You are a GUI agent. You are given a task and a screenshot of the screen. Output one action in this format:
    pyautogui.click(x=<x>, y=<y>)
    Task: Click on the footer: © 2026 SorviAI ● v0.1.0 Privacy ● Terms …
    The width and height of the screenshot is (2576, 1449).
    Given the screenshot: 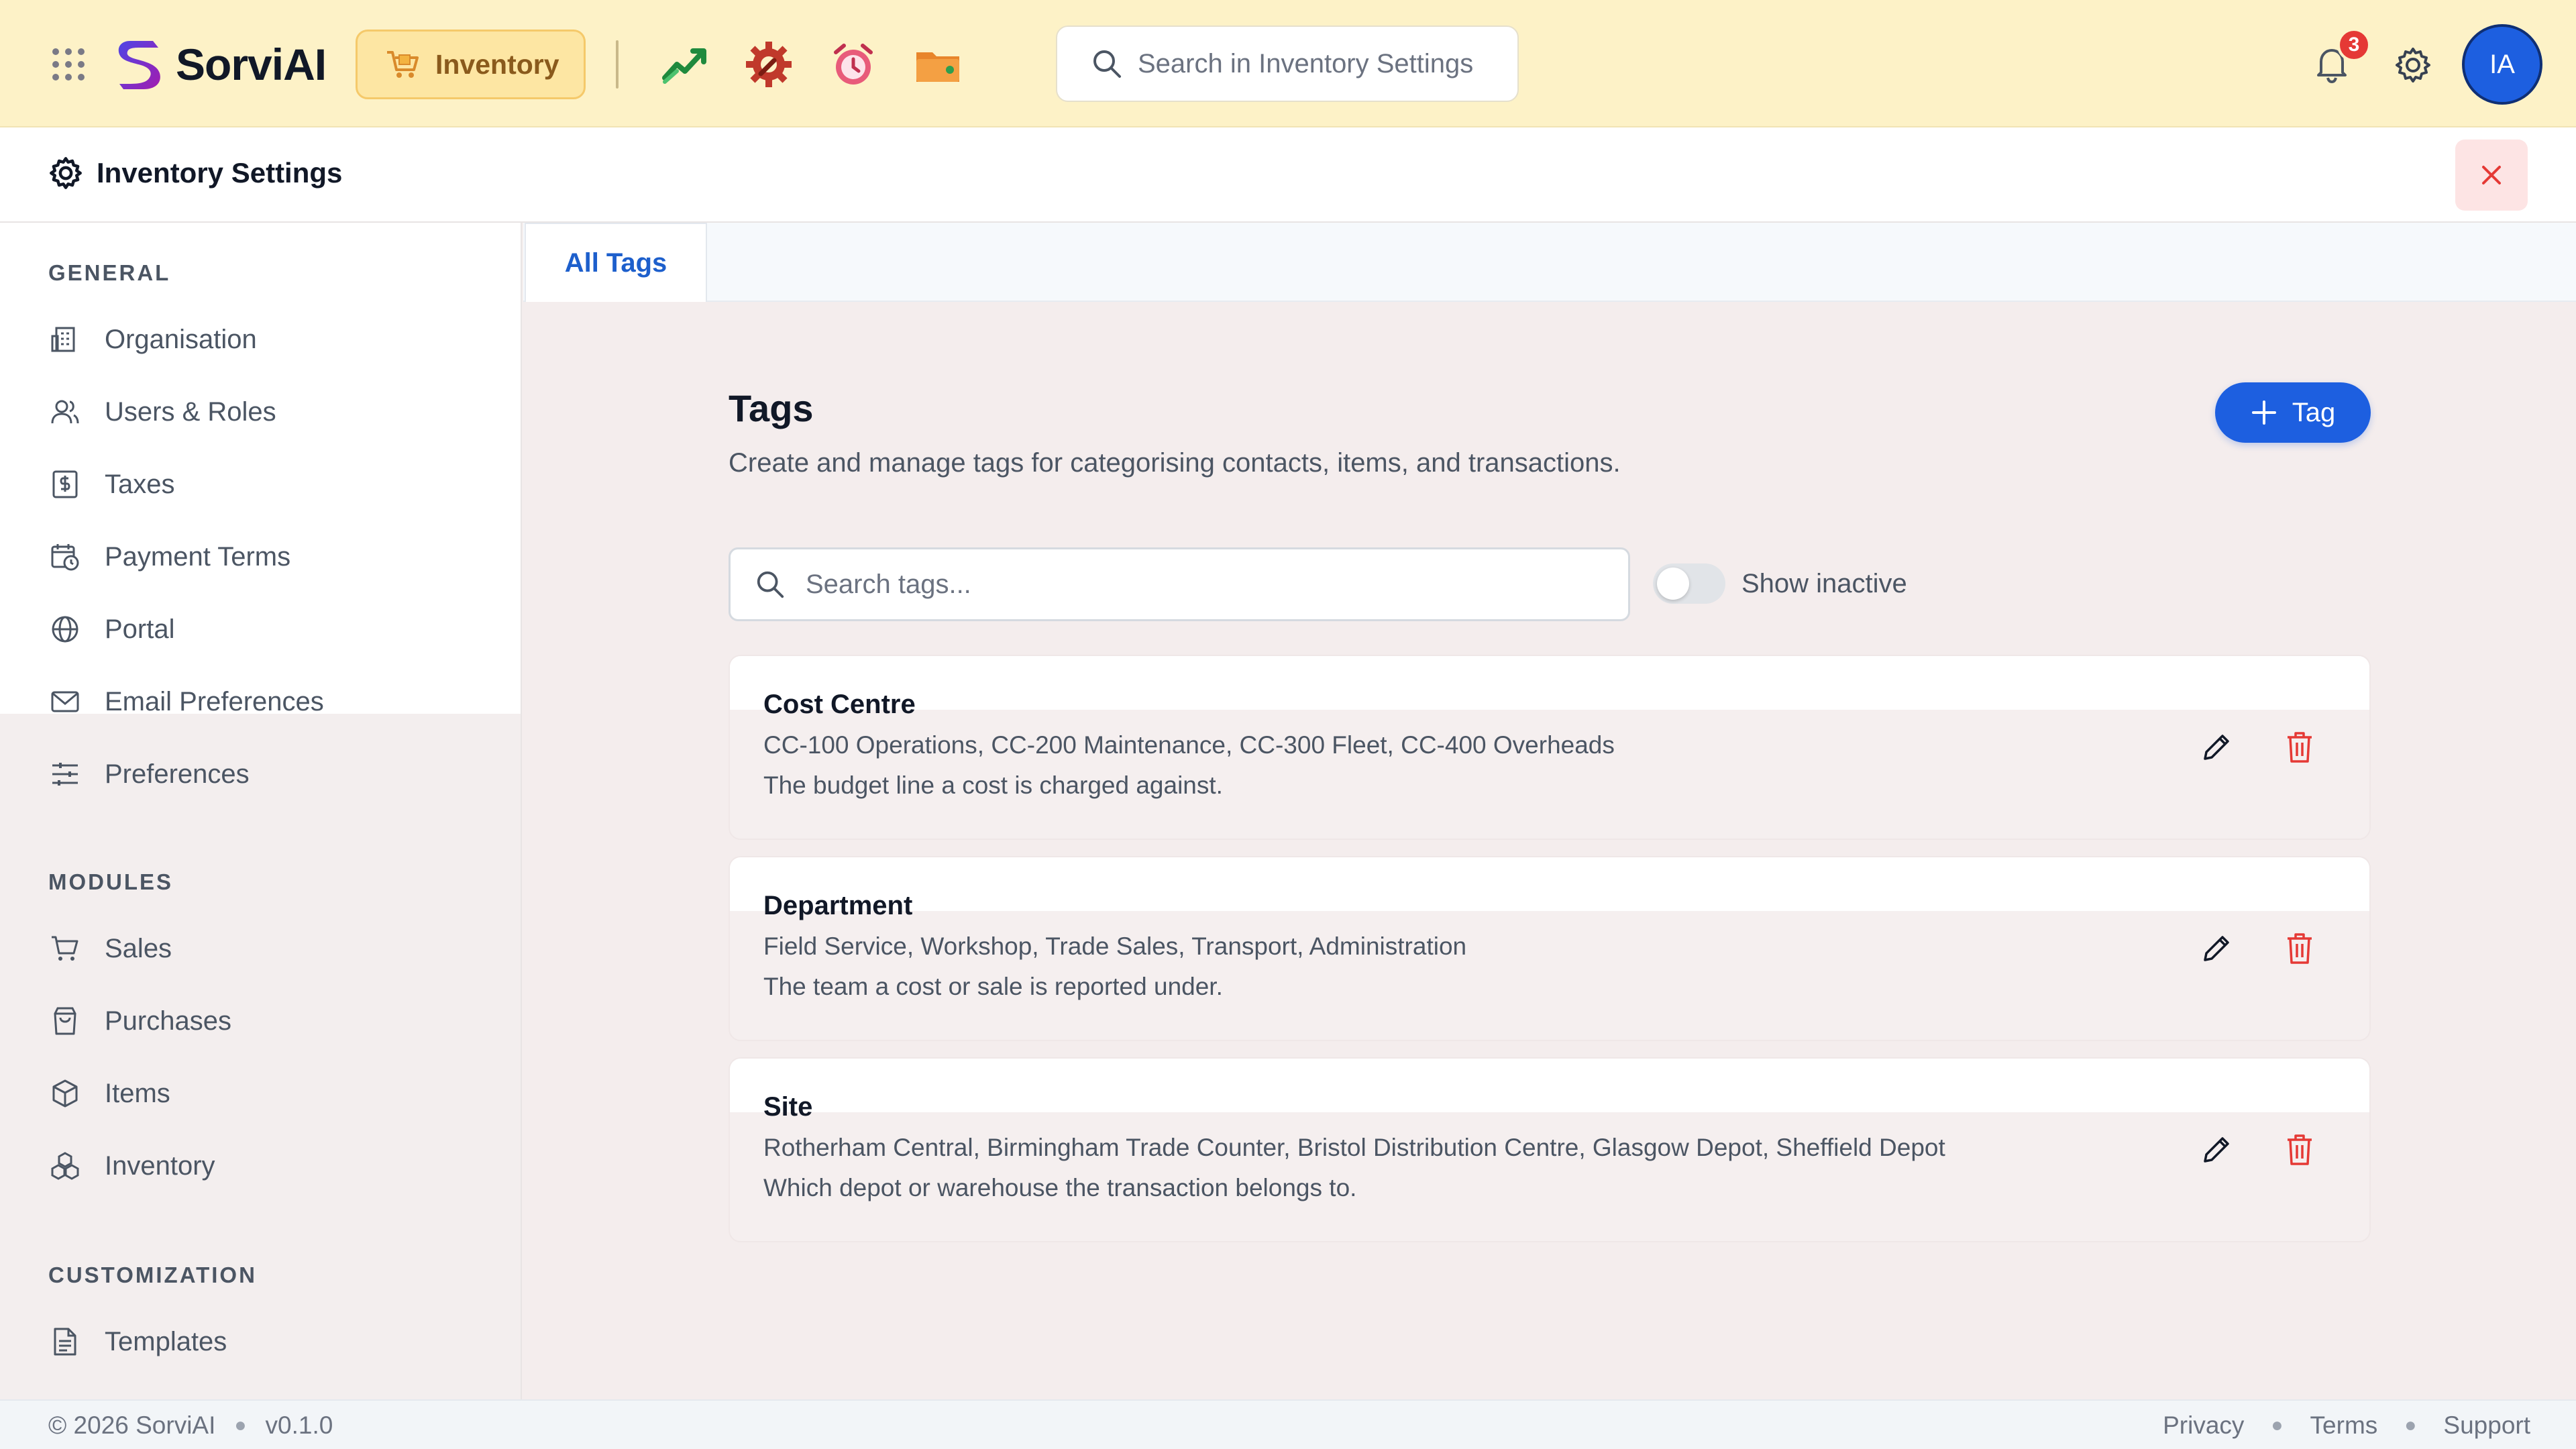 What is the action you would take?
    pyautogui.click(x=1288, y=1424)
    